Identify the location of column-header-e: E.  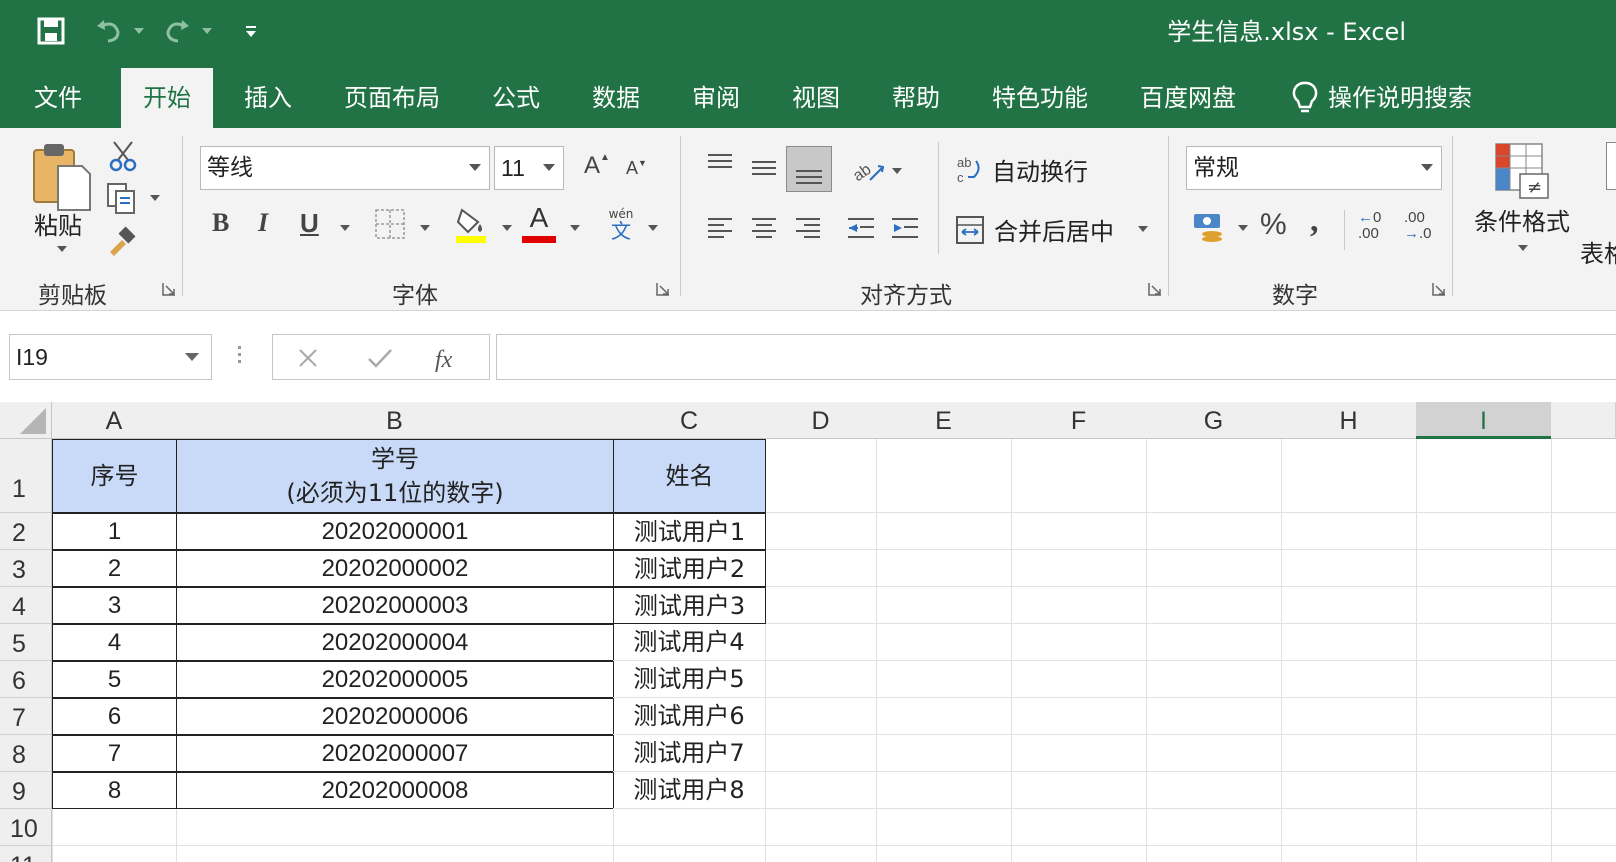
(944, 420).